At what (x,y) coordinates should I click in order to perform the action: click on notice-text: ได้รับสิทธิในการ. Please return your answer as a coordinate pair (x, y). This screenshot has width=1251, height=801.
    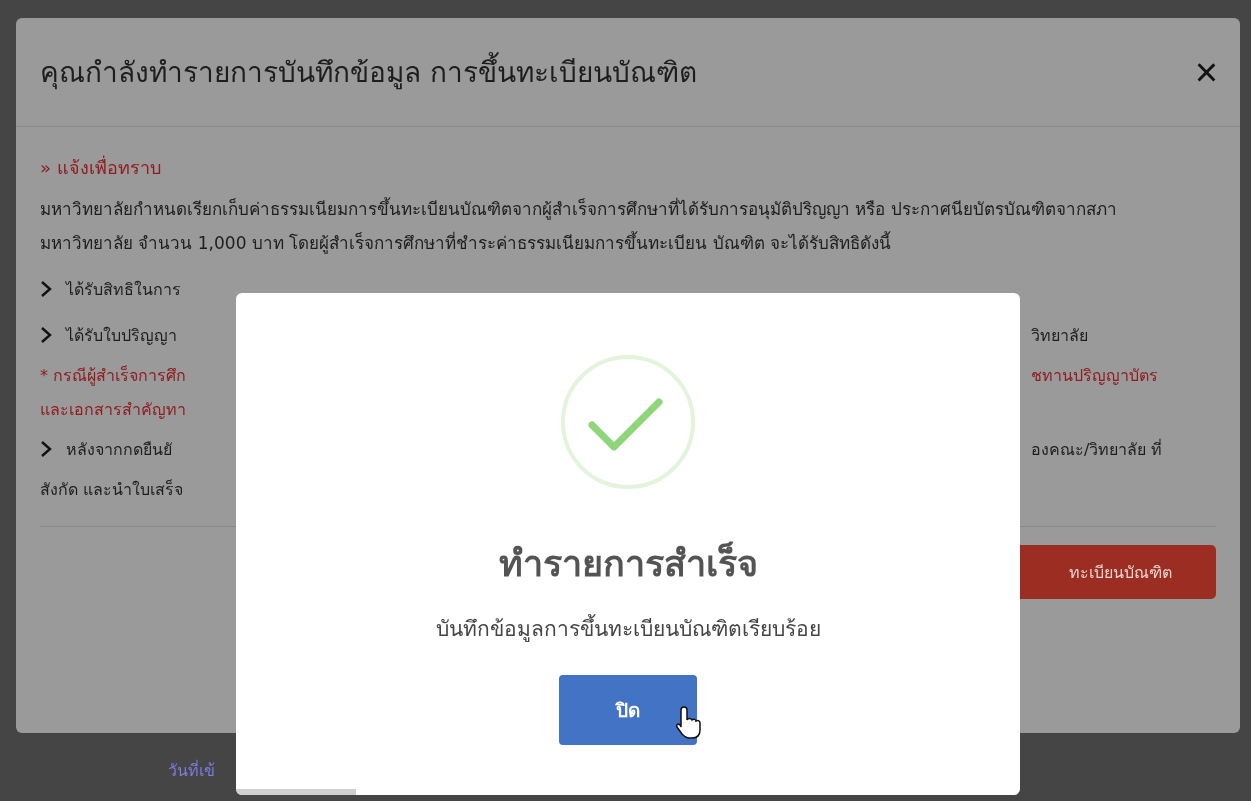
    Looking at the image, I should click on (123, 289).